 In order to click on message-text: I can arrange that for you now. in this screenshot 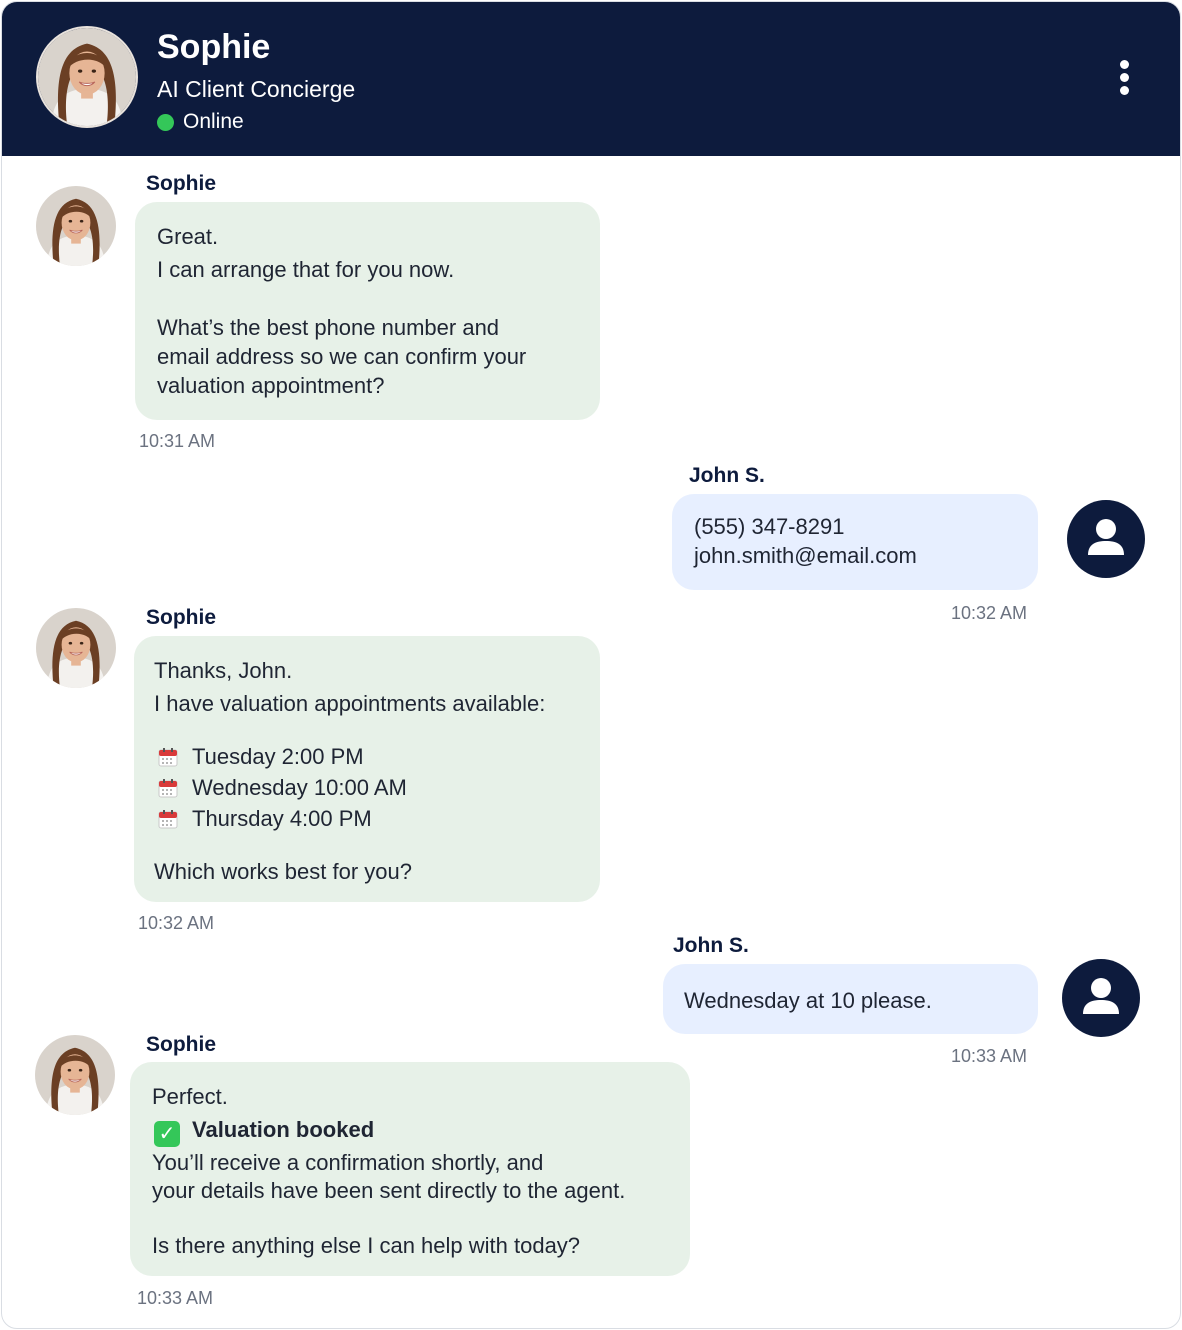, I will do `click(306, 269)`.